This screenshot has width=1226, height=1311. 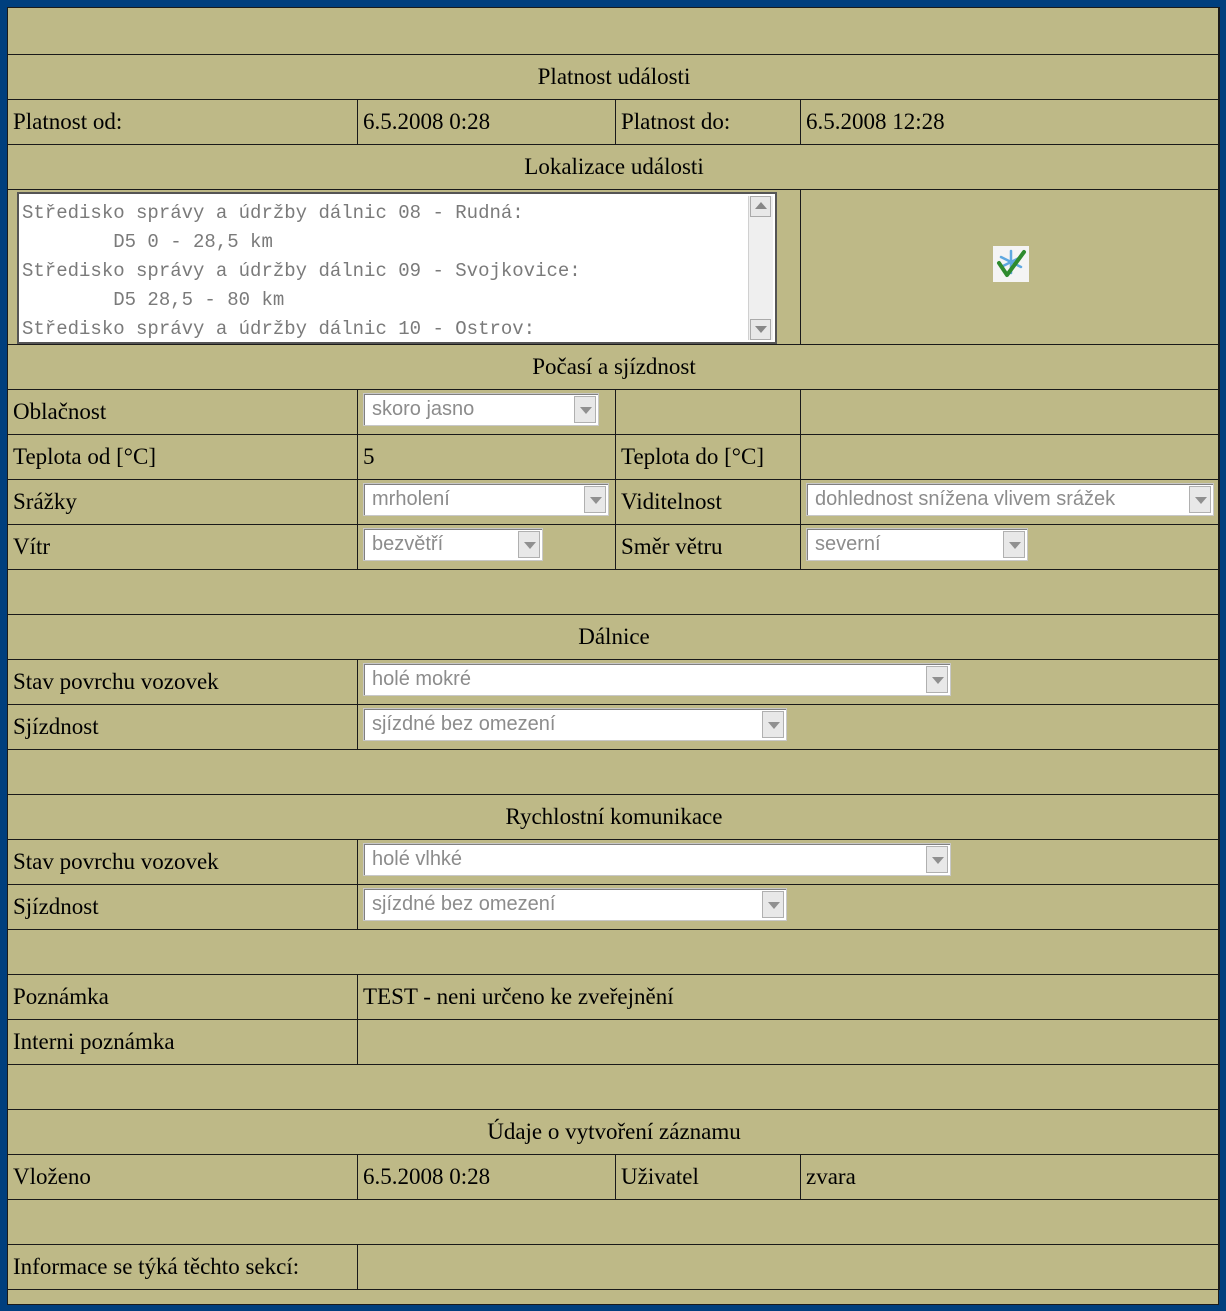 What do you see at coordinates (708, 457) in the screenshot?
I see `temp-to-label: Teplota do [°C]` at bounding box center [708, 457].